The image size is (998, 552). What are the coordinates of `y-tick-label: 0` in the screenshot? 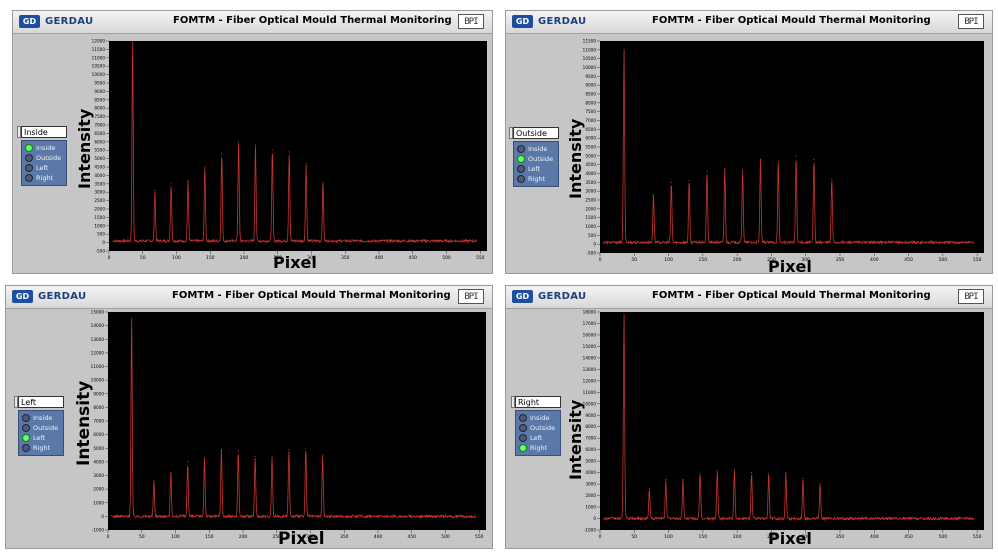 It's located at (594, 518).